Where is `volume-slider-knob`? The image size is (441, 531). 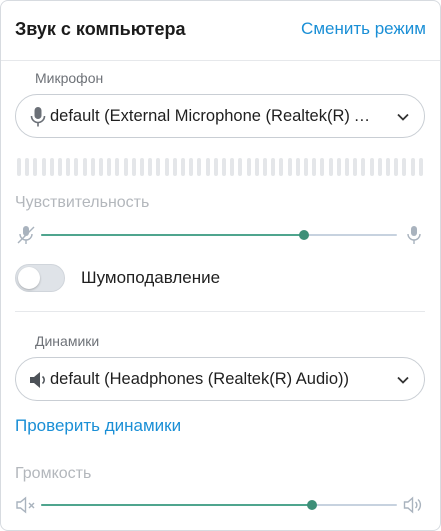 volume-slider-knob is located at coordinates (311, 505).